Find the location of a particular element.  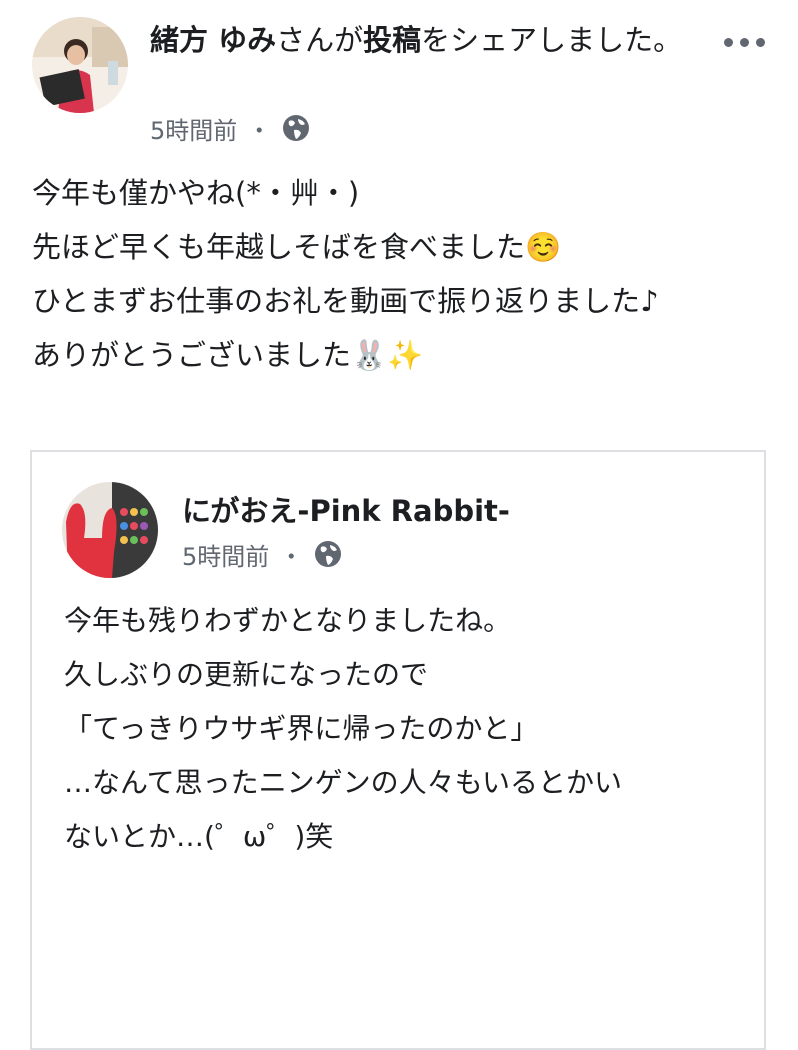

more-options-button is located at coordinates (748, 42).